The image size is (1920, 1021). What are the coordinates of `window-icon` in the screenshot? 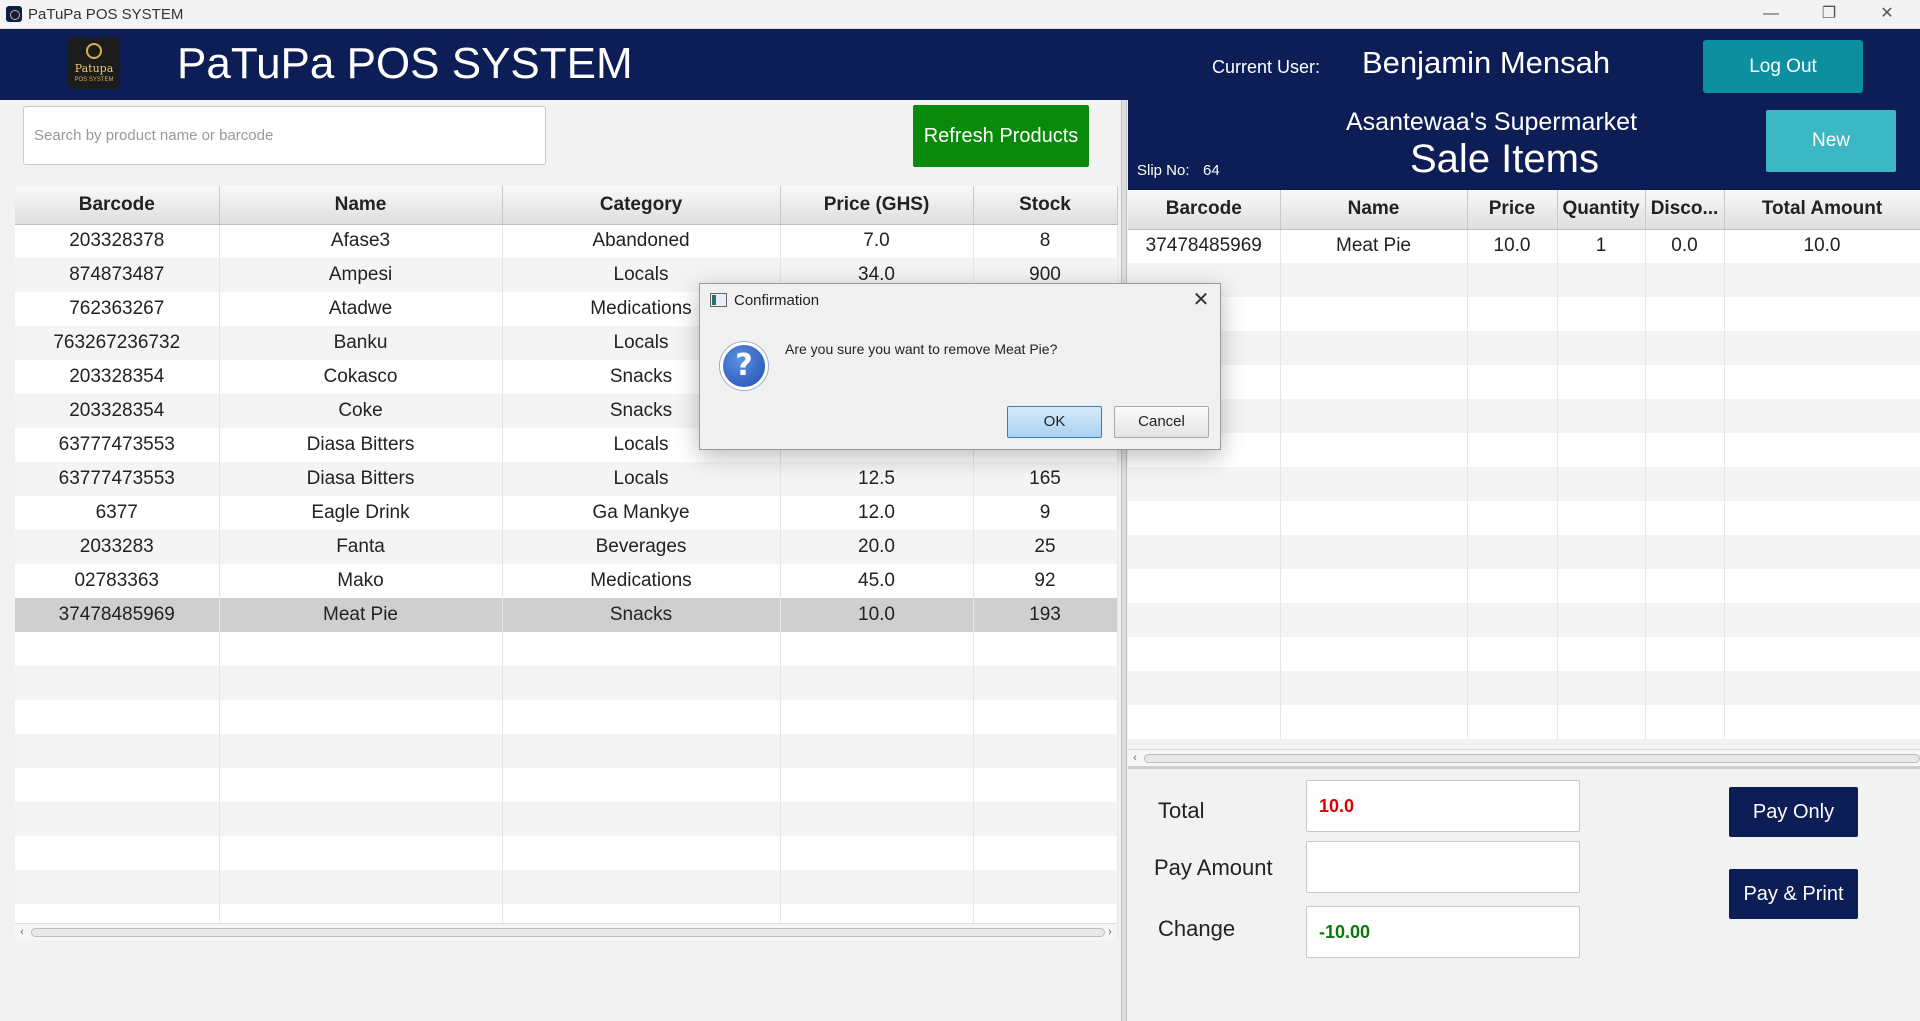 It's located at (718, 300).